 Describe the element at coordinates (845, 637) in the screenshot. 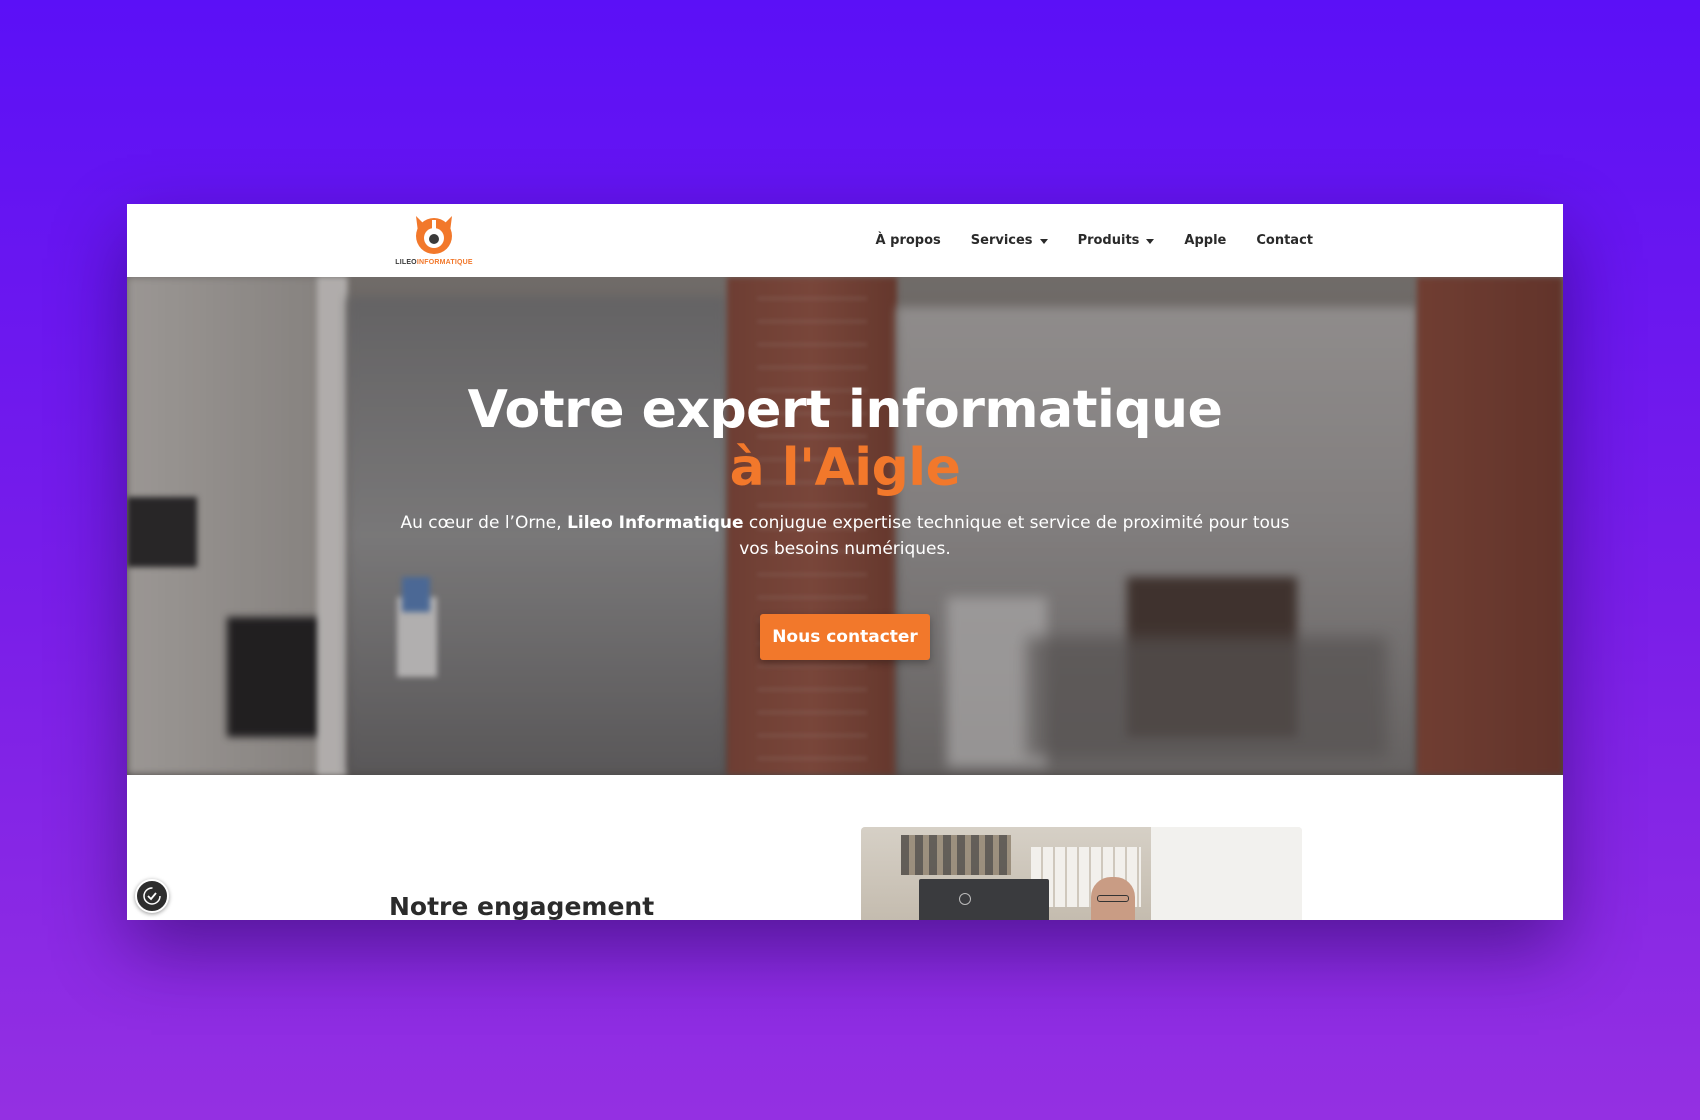

I see `contact-button: Nous contacter` at that location.